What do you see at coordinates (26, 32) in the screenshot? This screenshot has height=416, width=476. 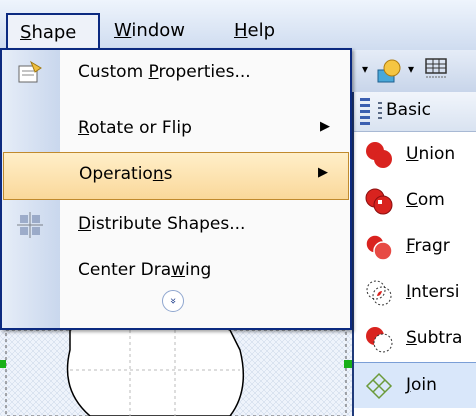 I see `menu-shape-accel: S` at bounding box center [26, 32].